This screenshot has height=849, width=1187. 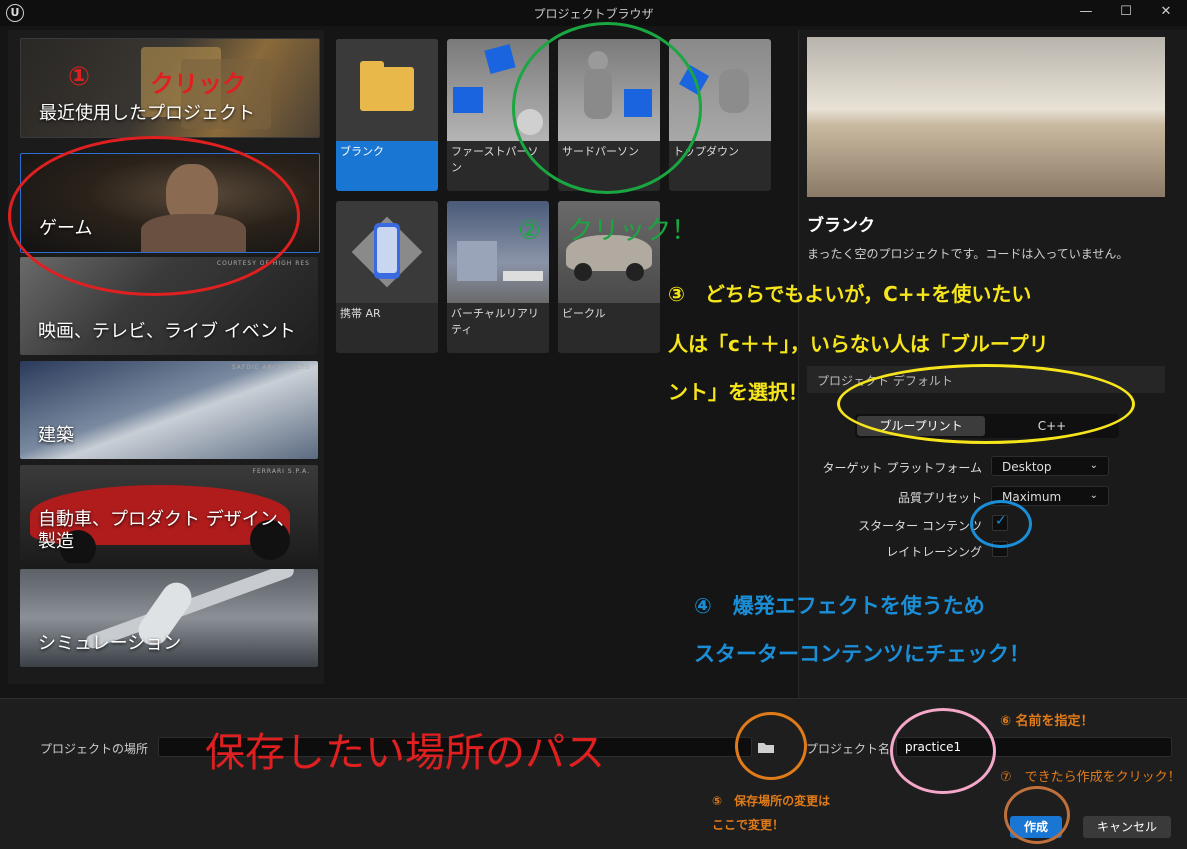 What do you see at coordinates (1126, 12) in the screenshot?
I see `maximize-icon: ☐` at bounding box center [1126, 12].